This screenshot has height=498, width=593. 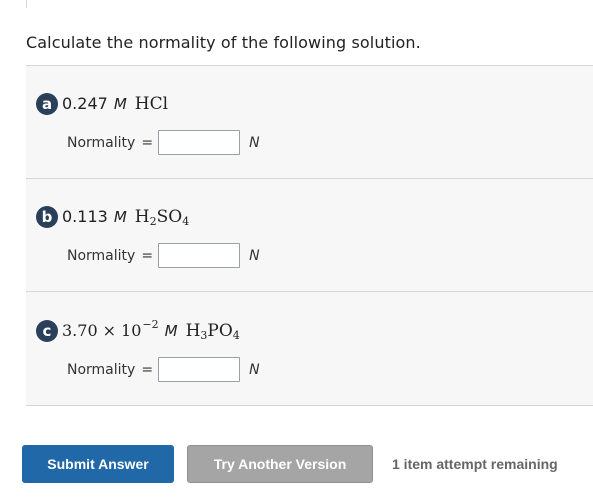 I want to click on power-base: 10, so click(x=131, y=330).